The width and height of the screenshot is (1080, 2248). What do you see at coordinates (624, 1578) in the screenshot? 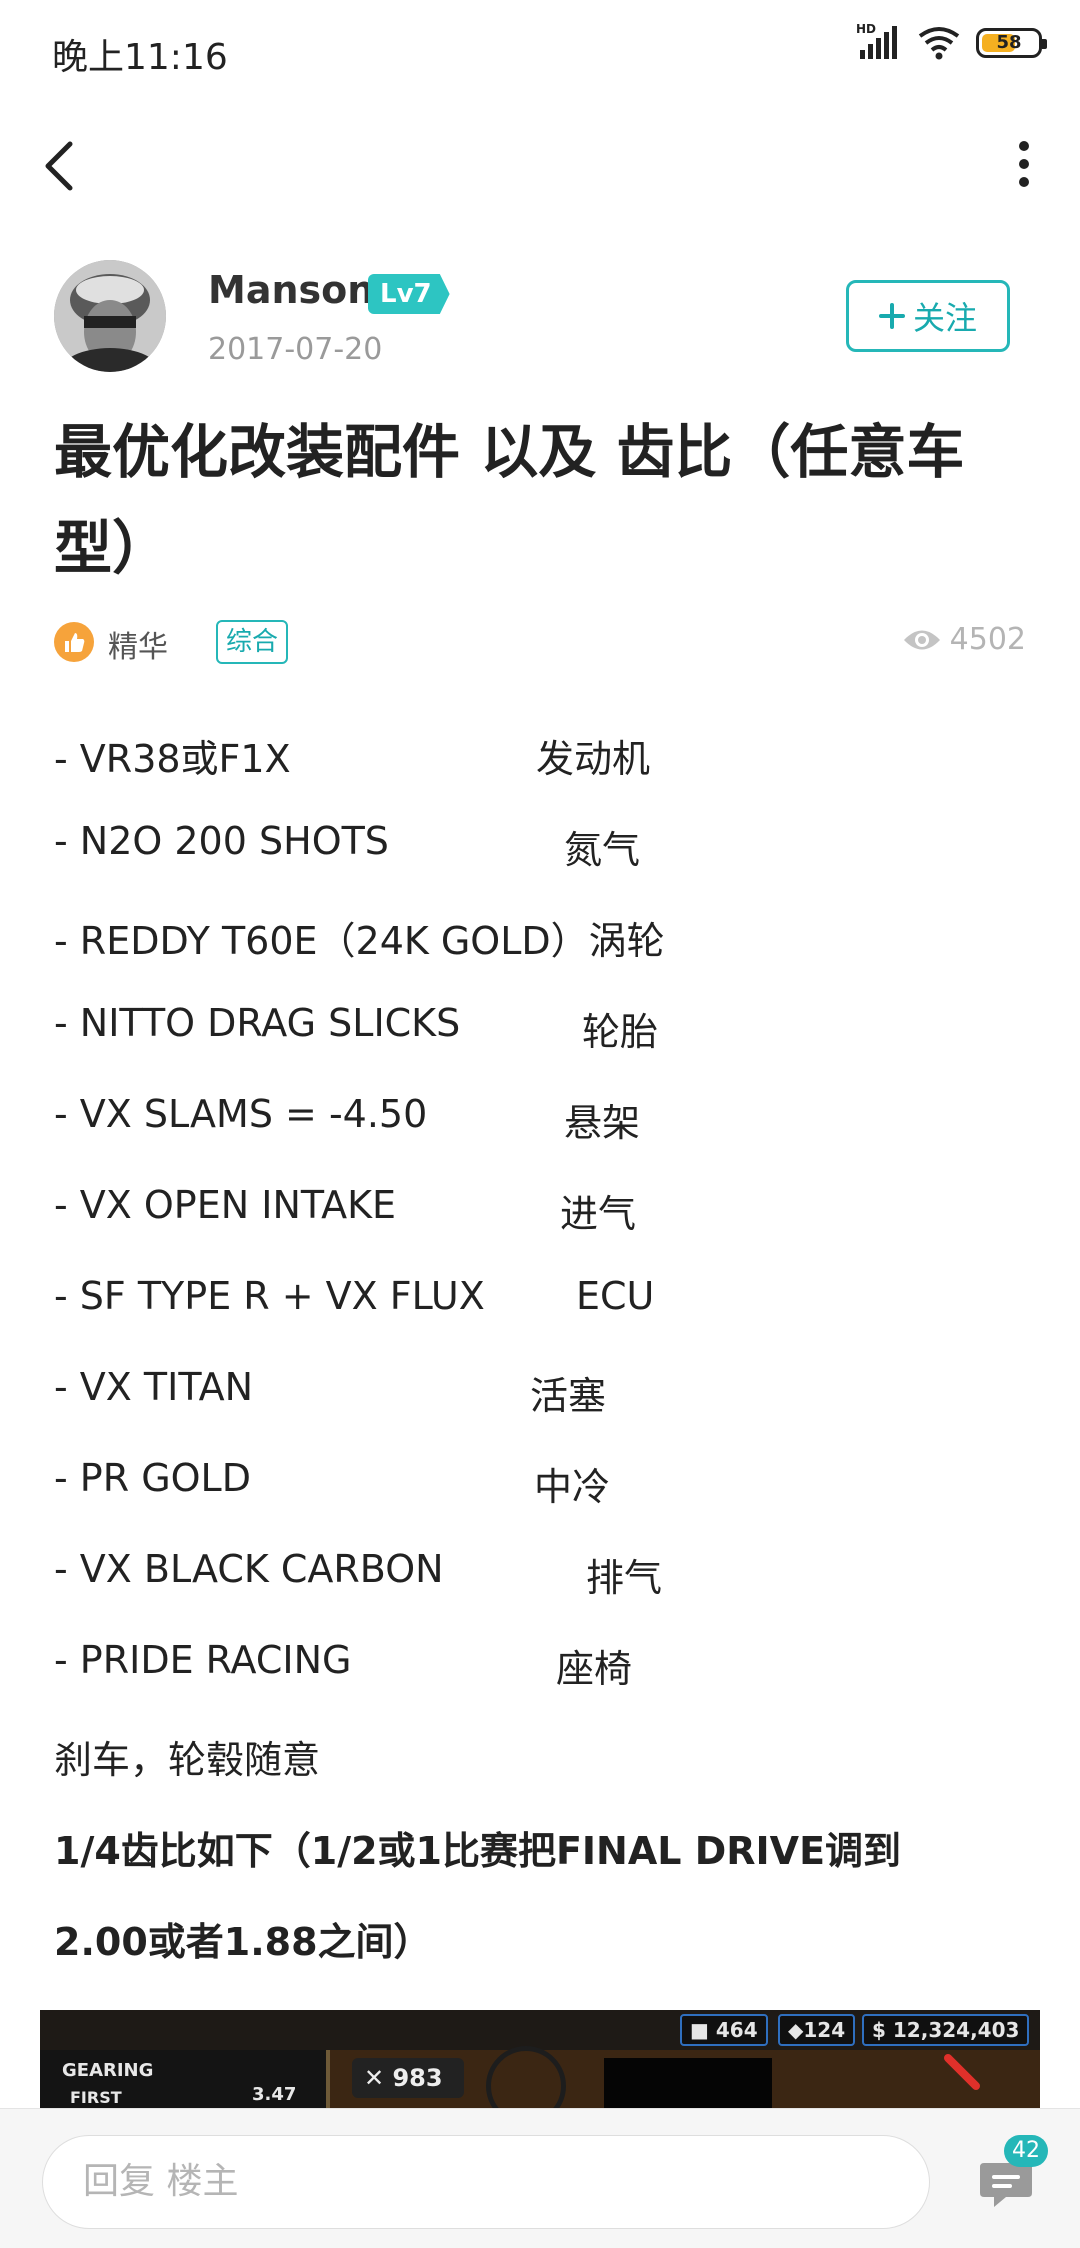
I see `spec-cn: 排气` at bounding box center [624, 1578].